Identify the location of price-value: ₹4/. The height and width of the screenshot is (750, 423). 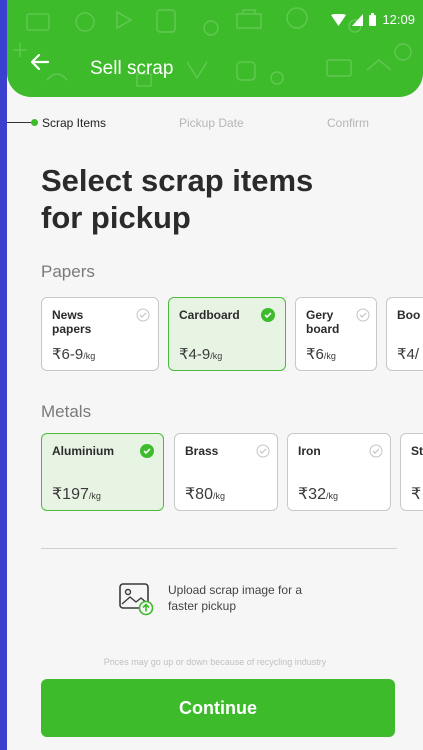
(408, 354).